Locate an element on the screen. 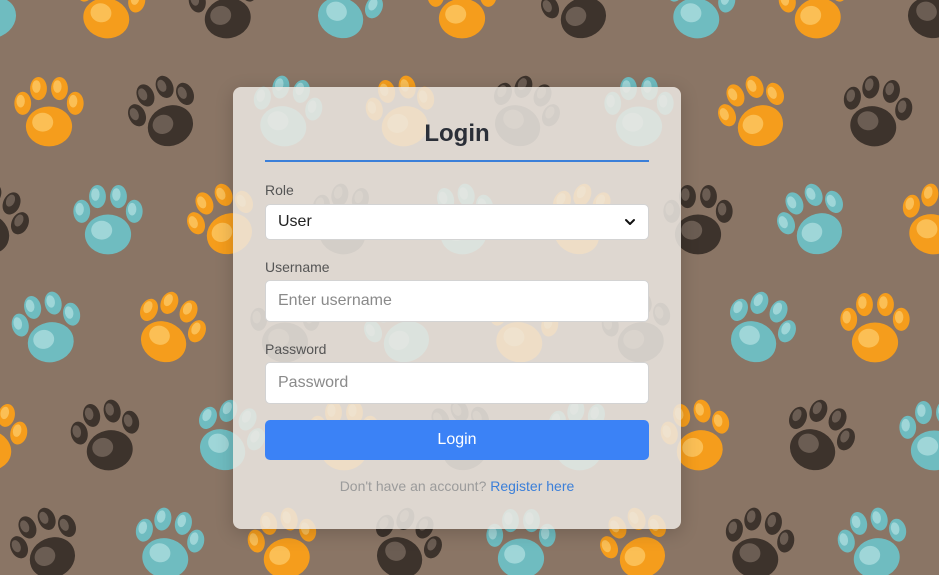 The width and height of the screenshot is (939, 575). role-label: Role is located at coordinates (279, 190).